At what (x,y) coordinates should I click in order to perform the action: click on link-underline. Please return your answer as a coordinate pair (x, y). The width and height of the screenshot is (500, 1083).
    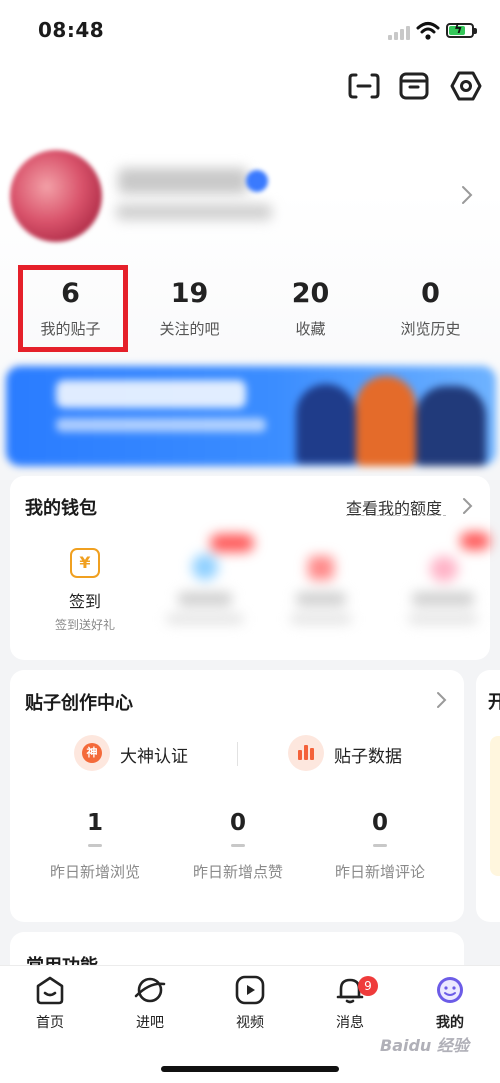
    Looking at the image, I should click on (396, 515).